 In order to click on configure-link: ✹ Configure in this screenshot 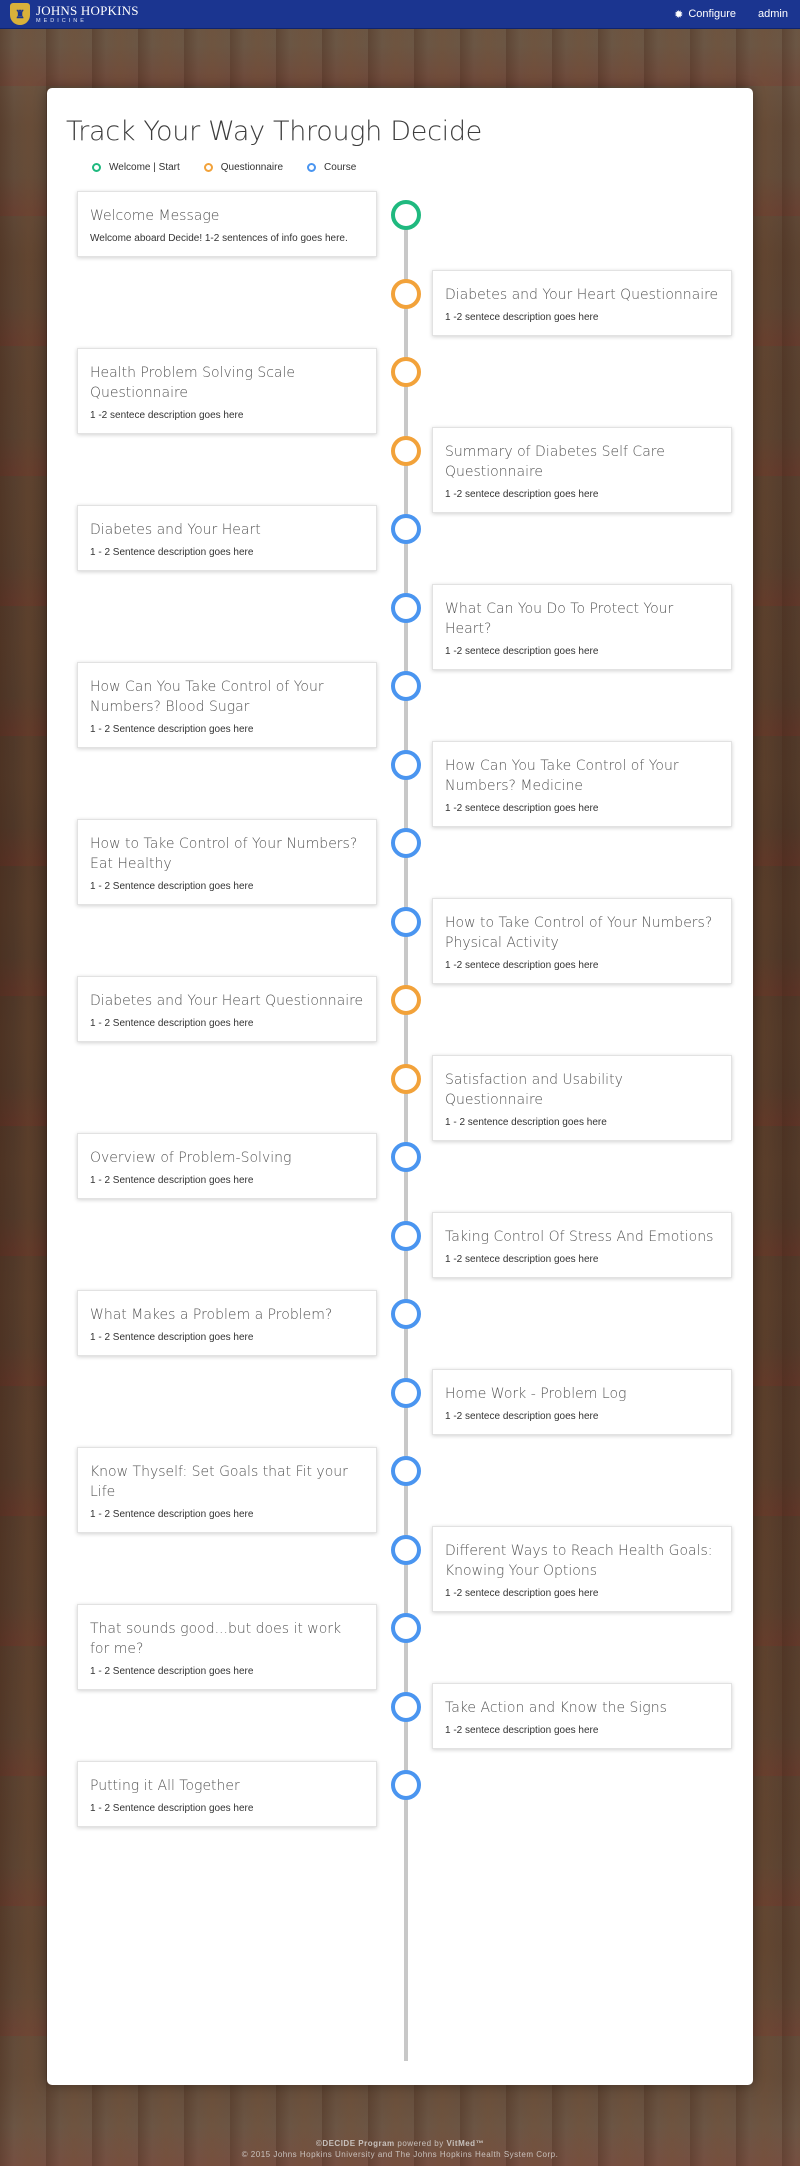, I will do `click(705, 14)`.